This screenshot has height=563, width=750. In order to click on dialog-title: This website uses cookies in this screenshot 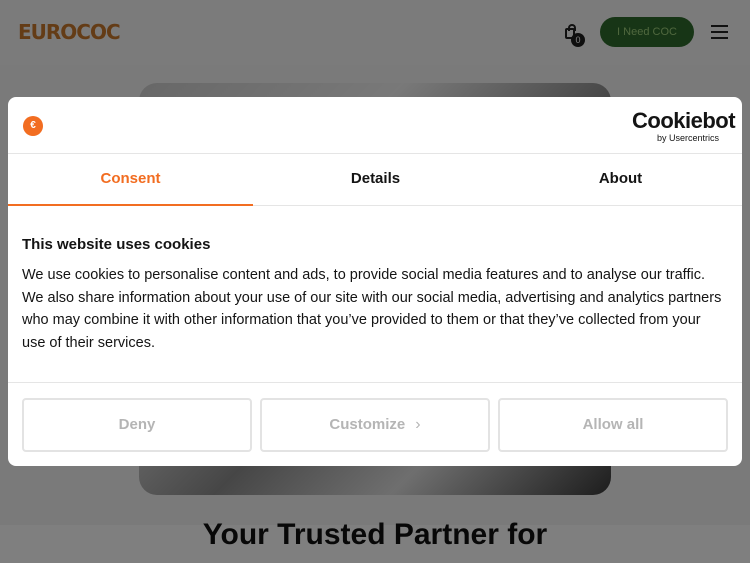, I will do `click(116, 244)`.